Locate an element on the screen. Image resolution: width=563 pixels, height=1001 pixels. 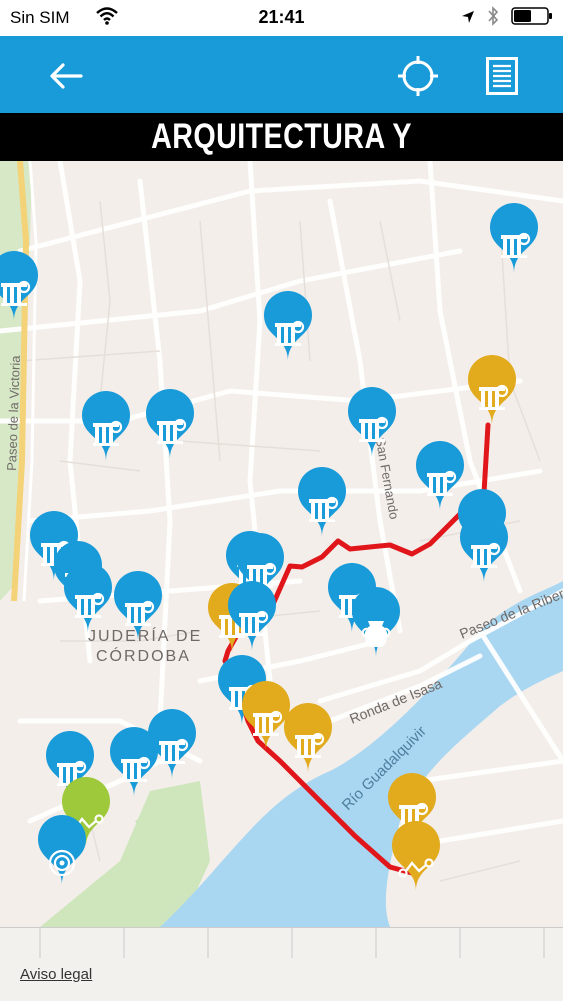
battery-icon is located at coordinates (532, 18).